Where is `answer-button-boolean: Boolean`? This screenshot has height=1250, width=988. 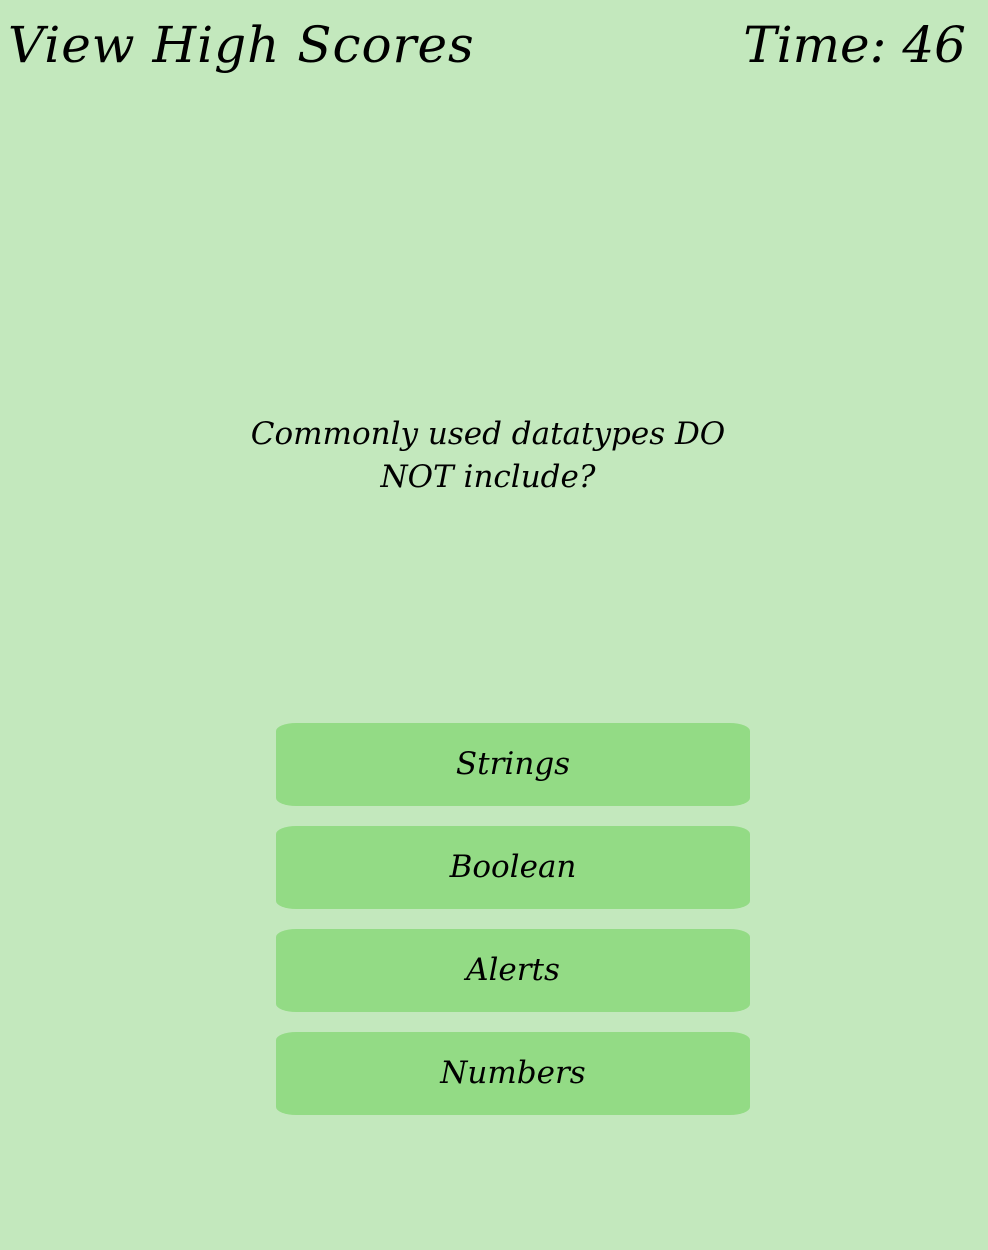
answer-button-boolean: Boolean is located at coordinates (513, 867).